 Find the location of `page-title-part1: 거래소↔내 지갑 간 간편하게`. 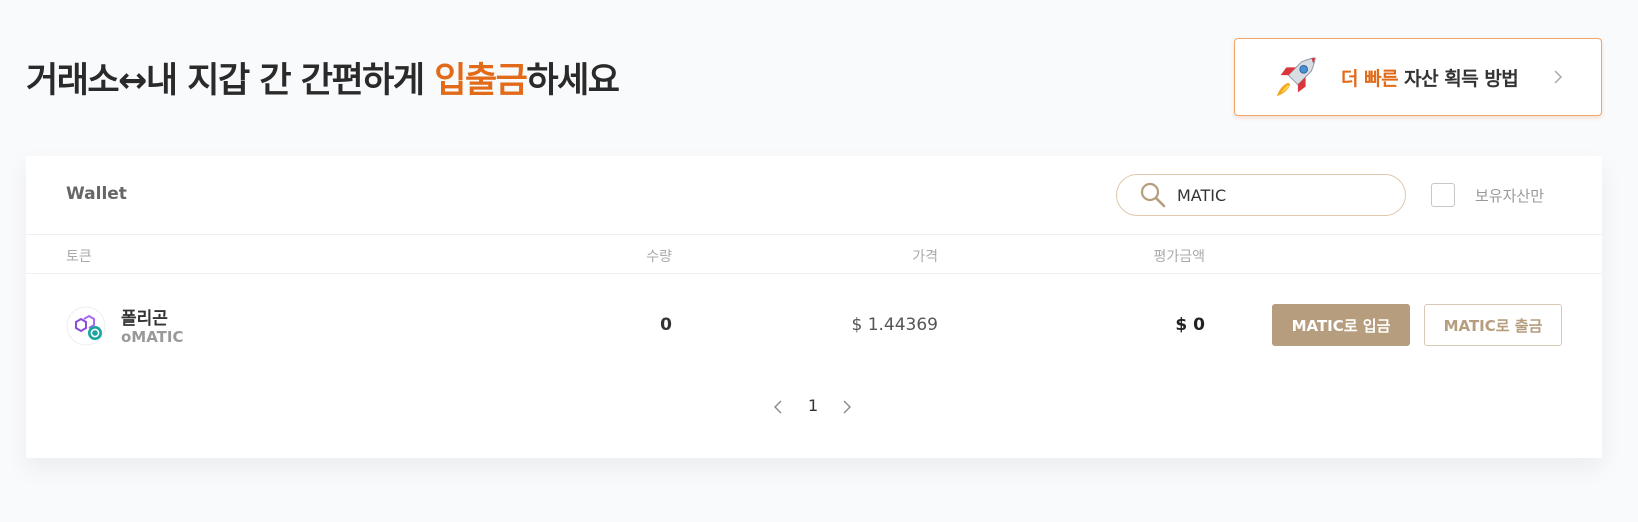

page-title-part1: 거래소↔내 지갑 간 간편하게 is located at coordinates (230, 81).